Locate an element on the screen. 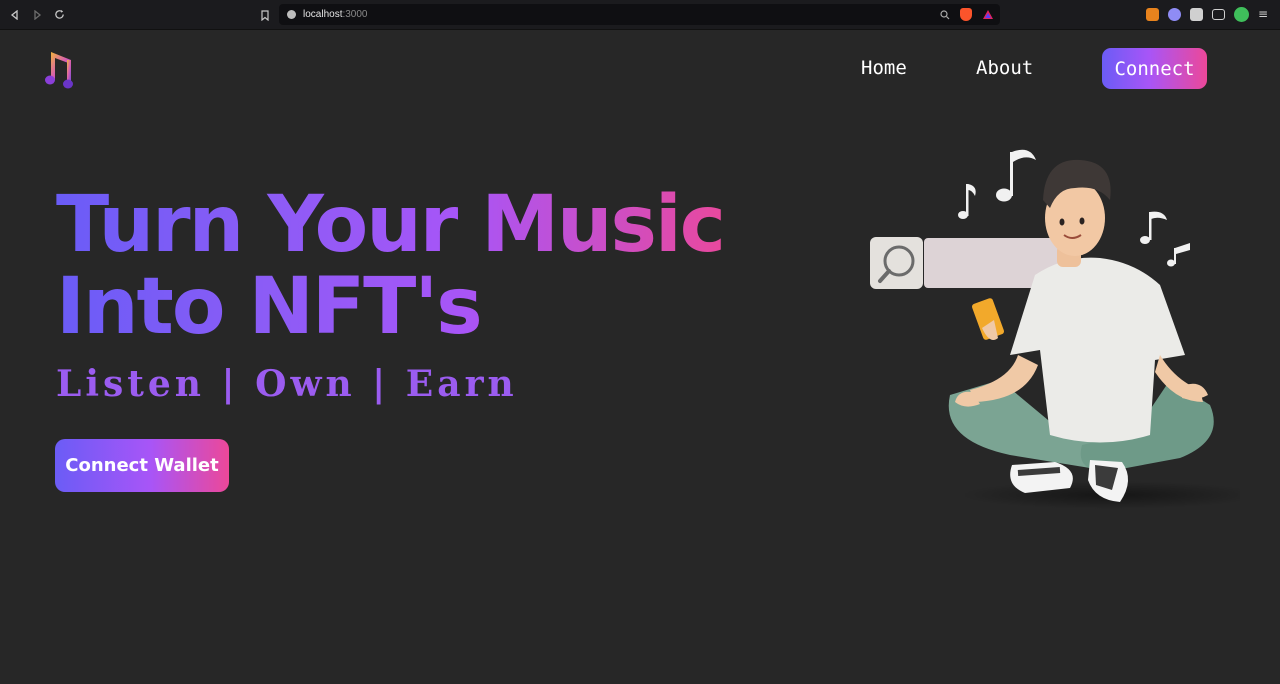 The height and width of the screenshot is (684, 1280). music-note-icon is located at coordinates (59, 69).